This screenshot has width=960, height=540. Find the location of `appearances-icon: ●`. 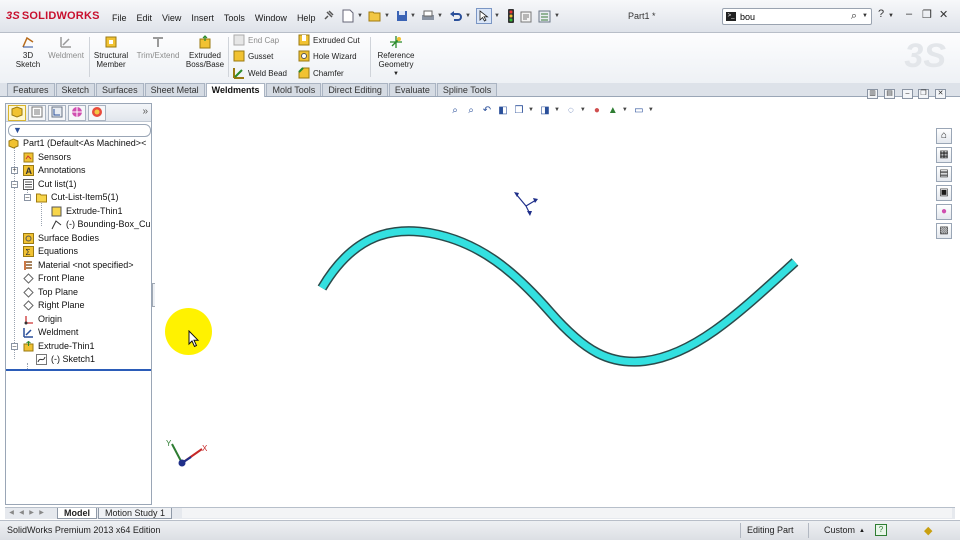

appearances-icon: ● is located at coordinates (944, 212).